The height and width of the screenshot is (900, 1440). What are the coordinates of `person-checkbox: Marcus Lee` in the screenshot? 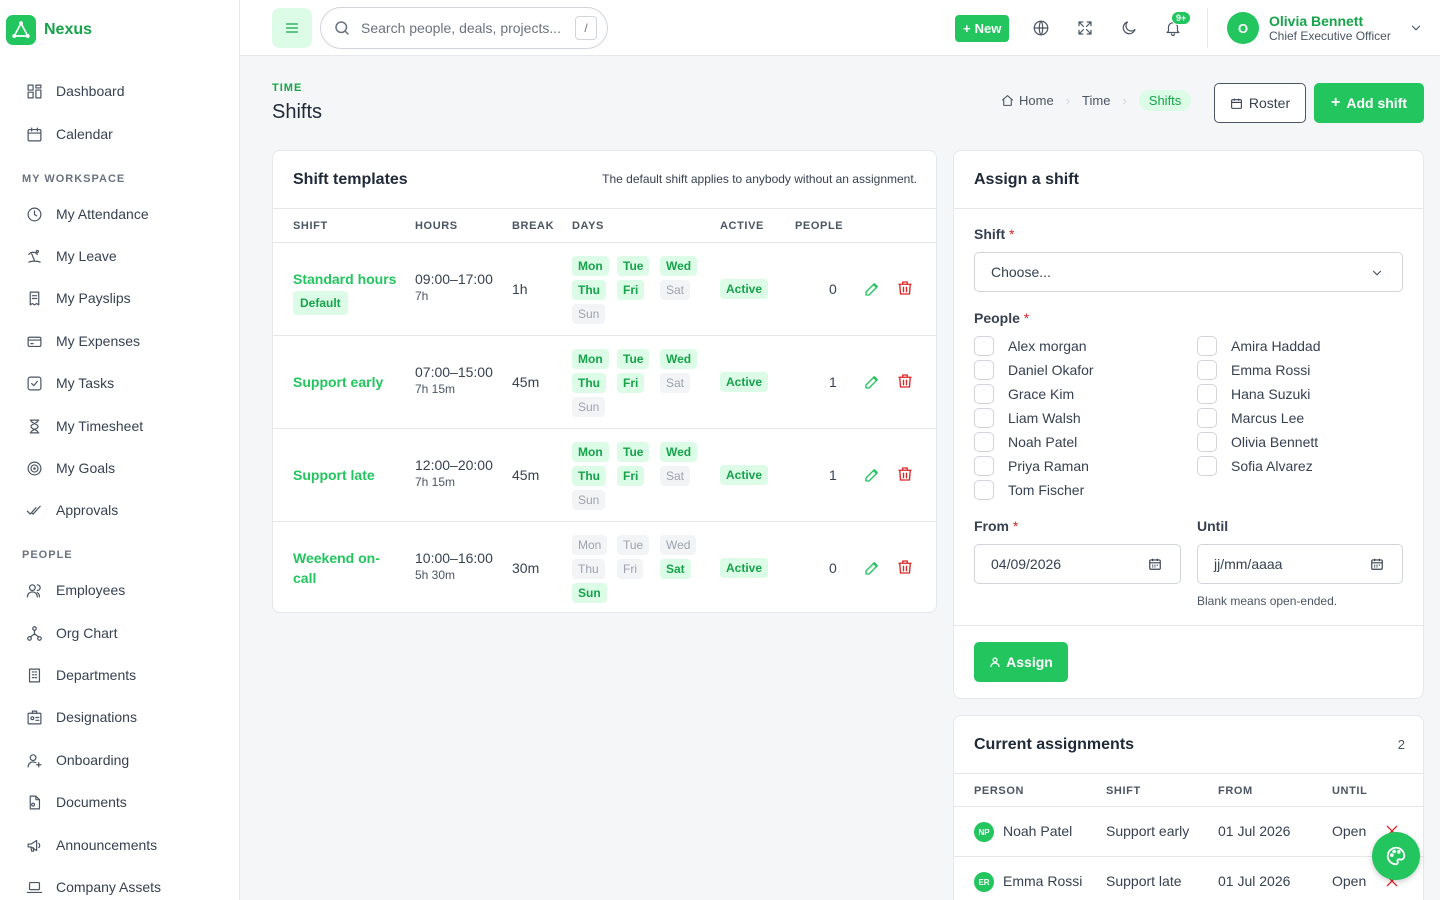 It's located at (1250, 418).